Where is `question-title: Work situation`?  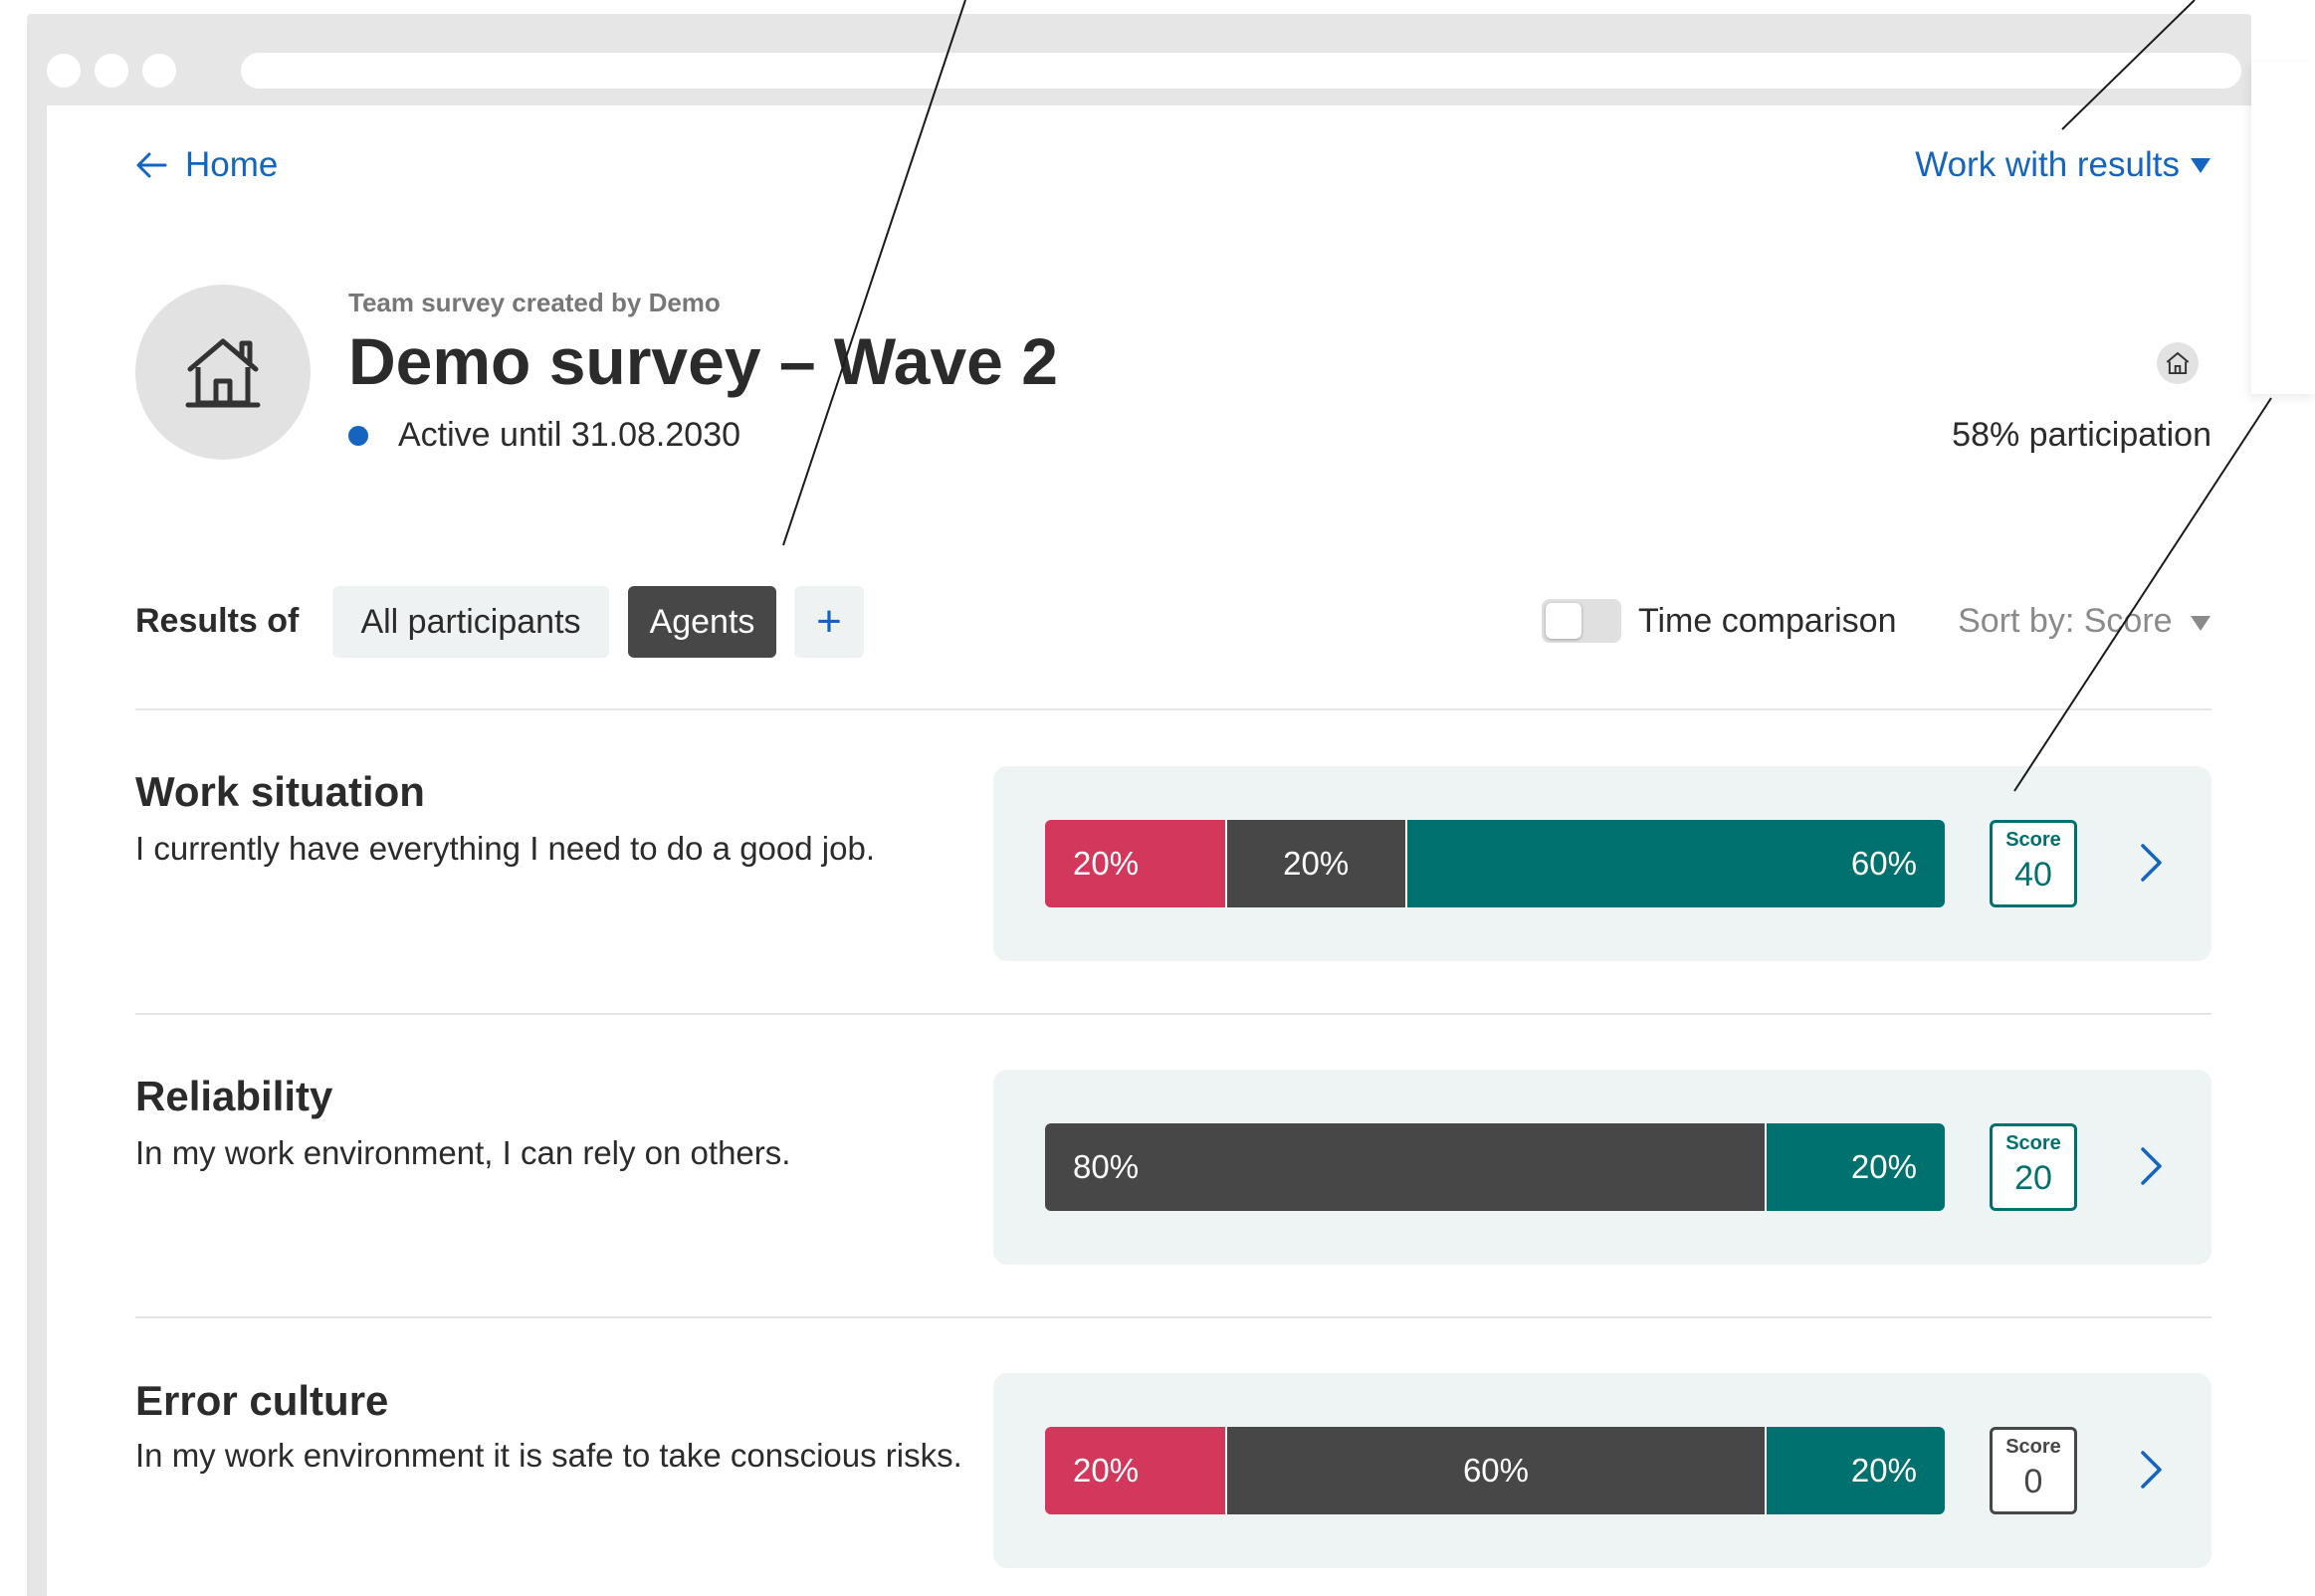 question-title: Work situation is located at coordinates (280, 792).